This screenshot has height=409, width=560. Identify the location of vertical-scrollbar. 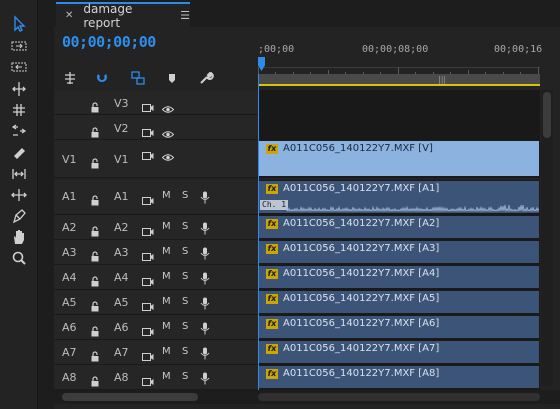
(547, 238).